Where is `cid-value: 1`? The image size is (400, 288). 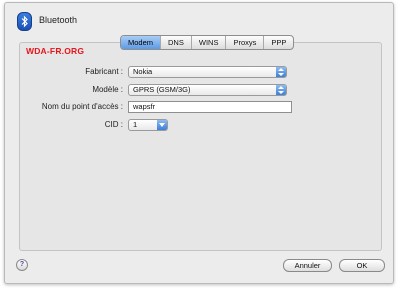 cid-value: 1 is located at coordinates (135, 124).